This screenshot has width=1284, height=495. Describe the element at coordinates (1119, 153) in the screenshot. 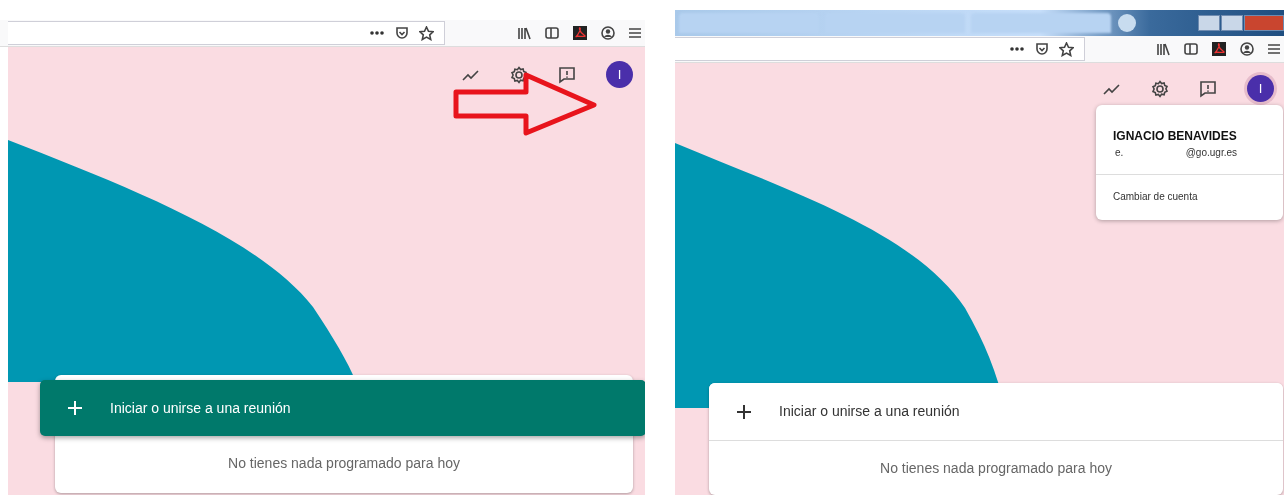

I see `email-prefix: e.` at that location.